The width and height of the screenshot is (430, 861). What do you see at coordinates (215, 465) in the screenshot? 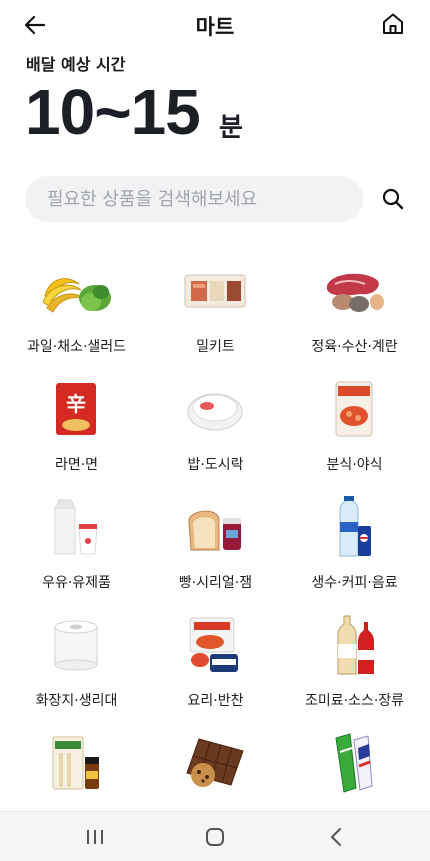
I see `category-label: 밥·도시락` at bounding box center [215, 465].